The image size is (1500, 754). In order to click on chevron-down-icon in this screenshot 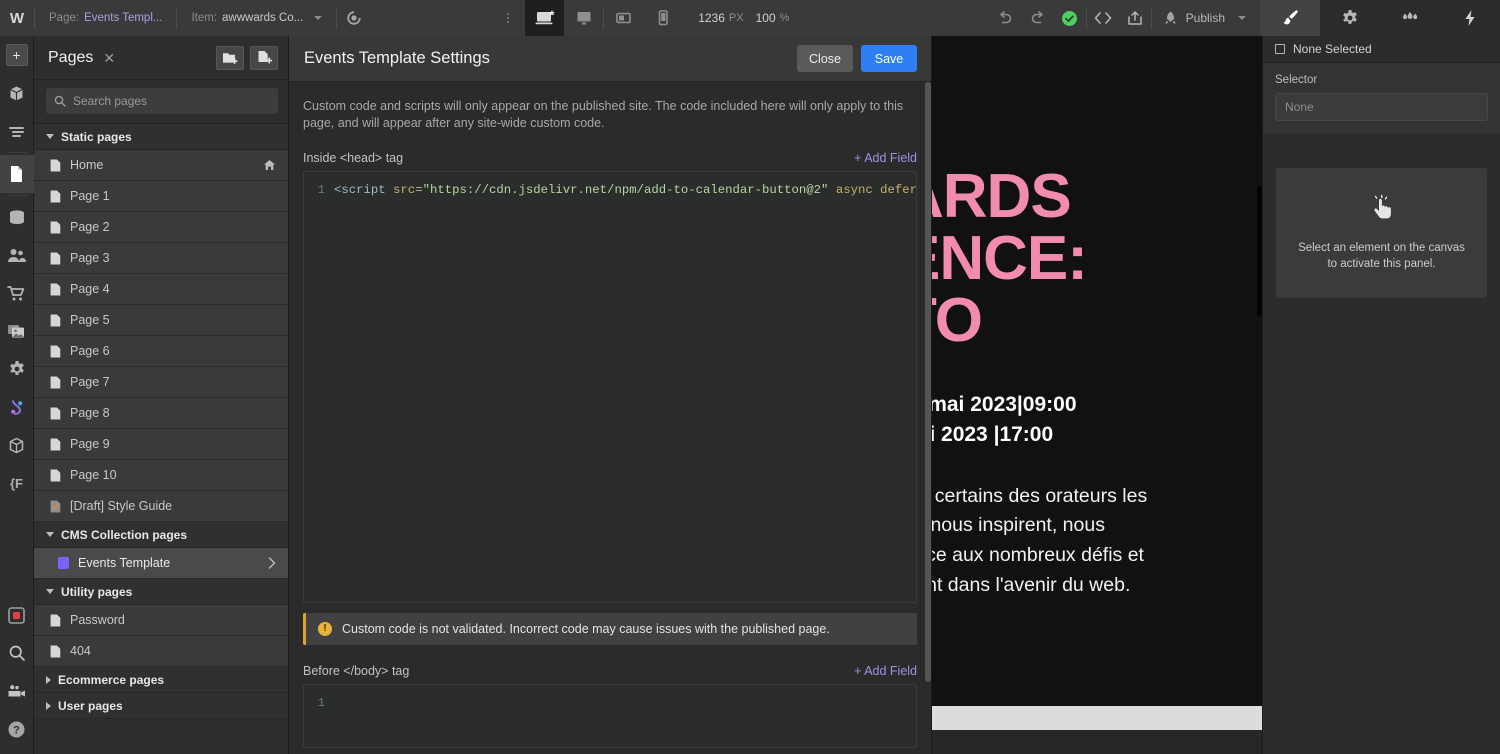, I will do `click(318, 18)`.